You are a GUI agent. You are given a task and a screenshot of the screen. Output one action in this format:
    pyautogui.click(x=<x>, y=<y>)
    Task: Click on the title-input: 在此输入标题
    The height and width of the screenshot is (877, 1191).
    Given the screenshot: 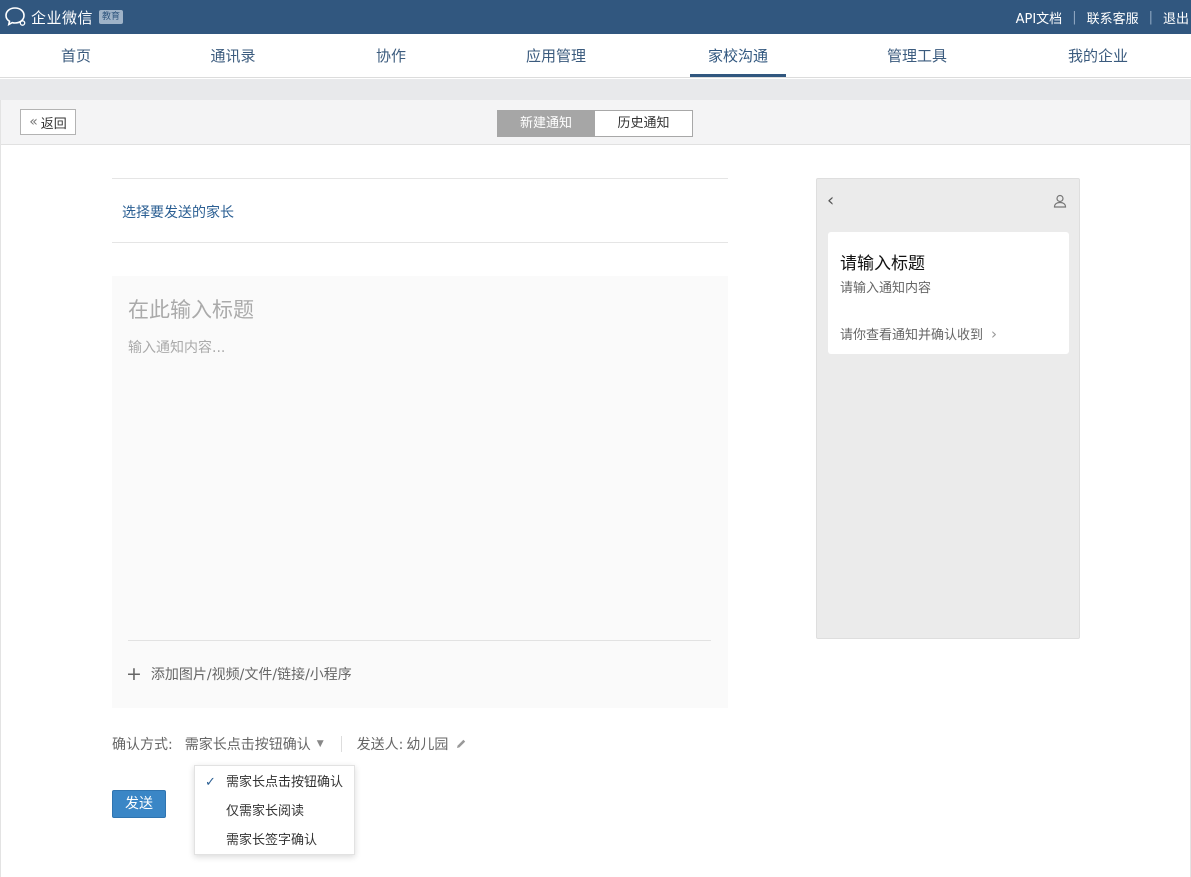 What is the action you would take?
    pyautogui.click(x=191, y=309)
    